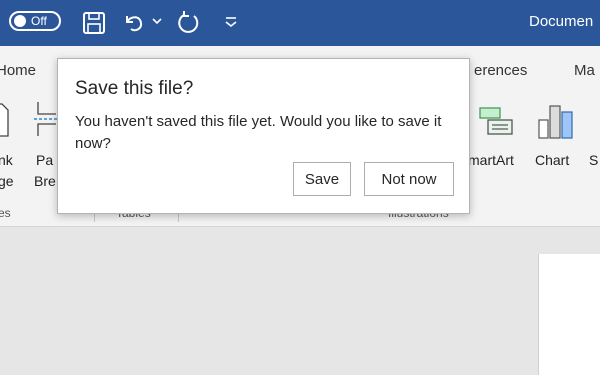  What do you see at coordinates (134, 88) in the screenshot?
I see `dialog-title: Save this file?` at bounding box center [134, 88].